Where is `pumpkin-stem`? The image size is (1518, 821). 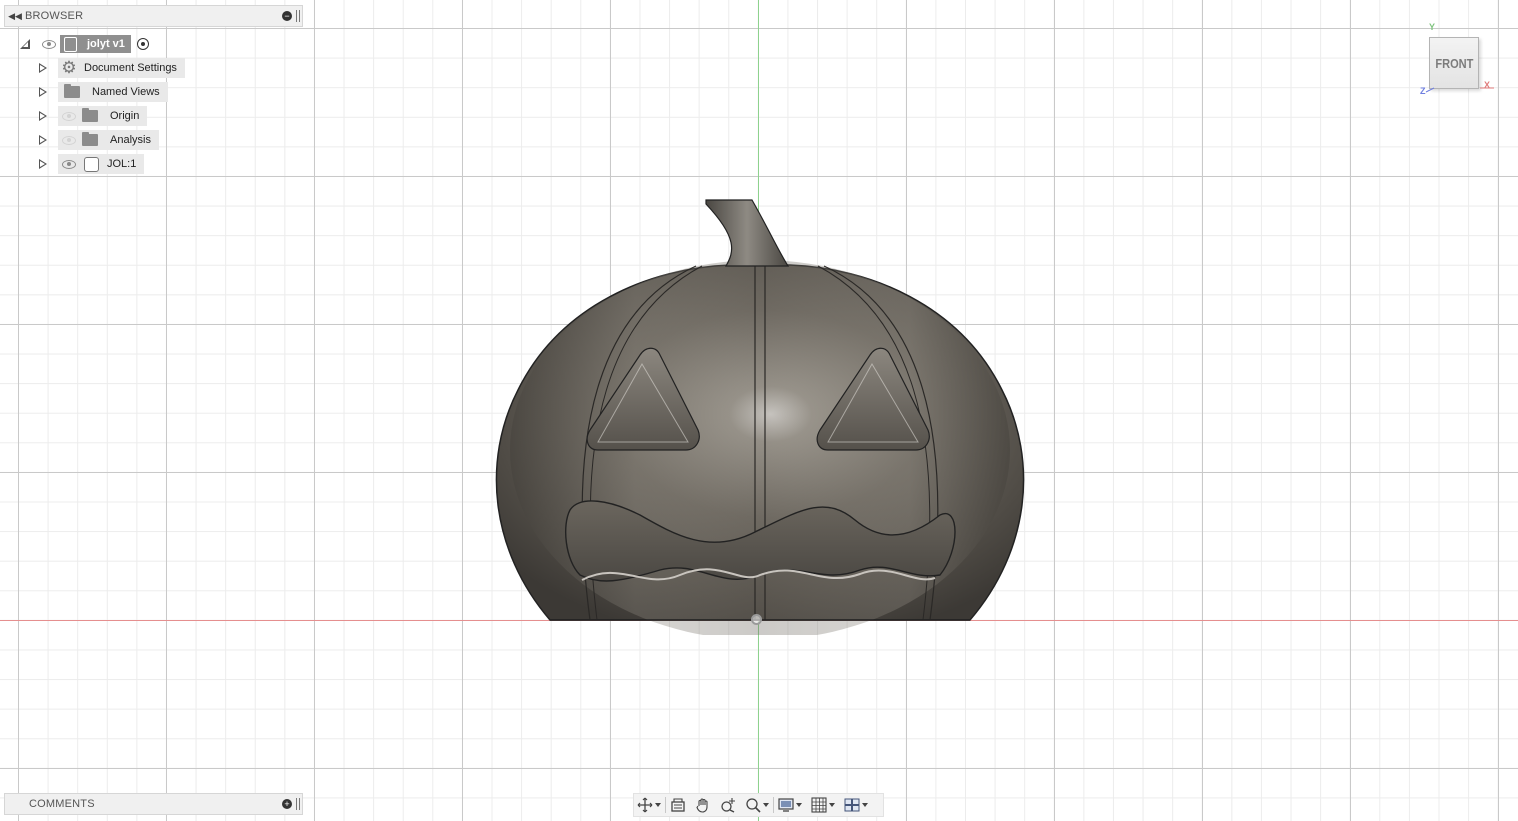
pumpkin-stem is located at coordinates (747, 233).